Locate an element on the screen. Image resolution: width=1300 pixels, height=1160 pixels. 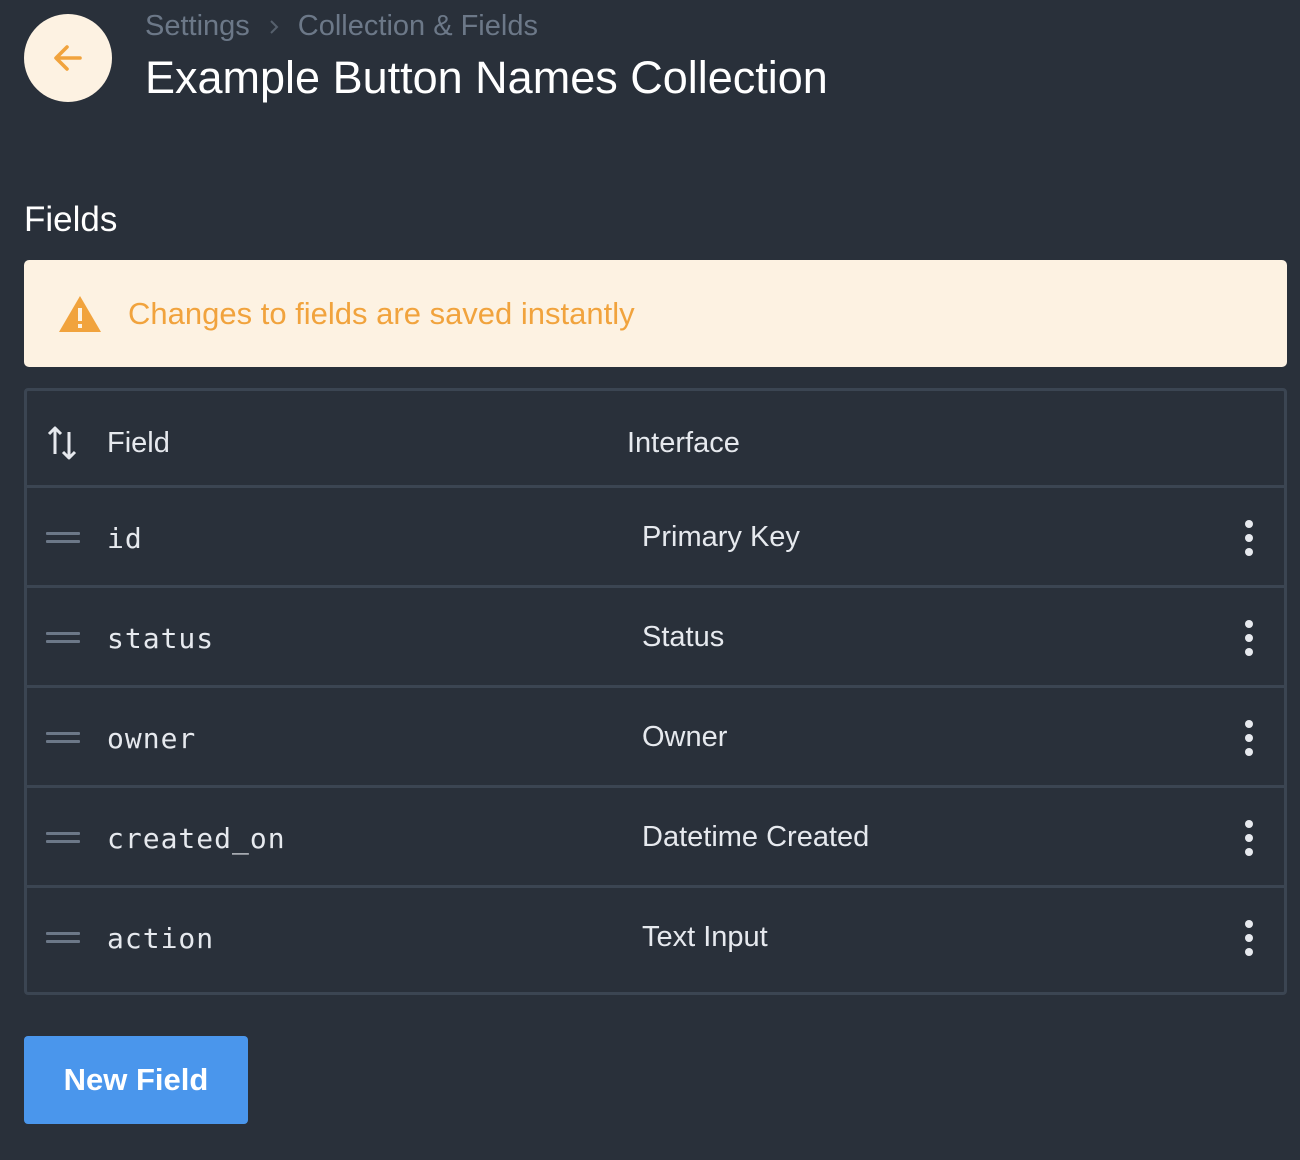
notice-text: Changes to fields are saved instantly is located at coordinates (381, 314).